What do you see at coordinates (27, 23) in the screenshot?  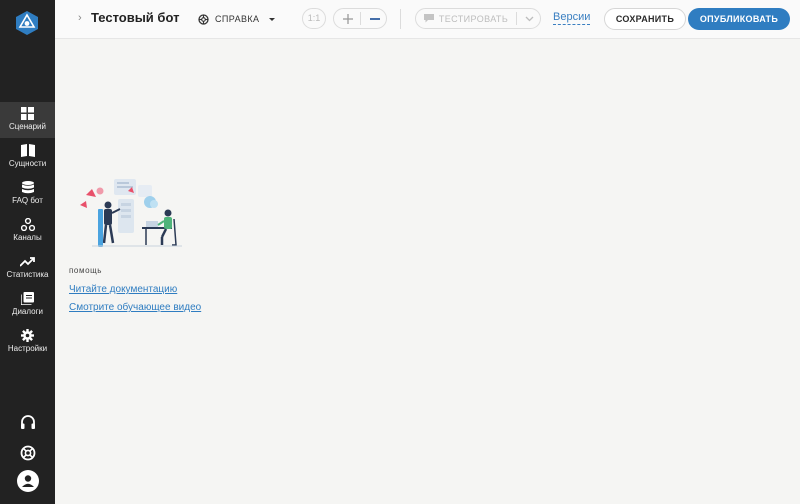 I see `app-logo` at bounding box center [27, 23].